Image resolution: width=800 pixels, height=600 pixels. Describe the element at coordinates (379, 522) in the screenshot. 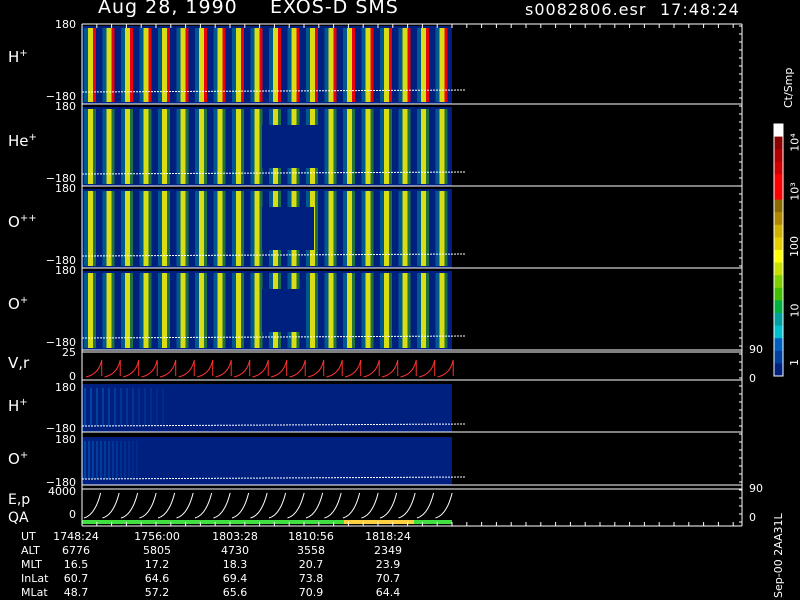

I see `qa-bar-warn` at that location.